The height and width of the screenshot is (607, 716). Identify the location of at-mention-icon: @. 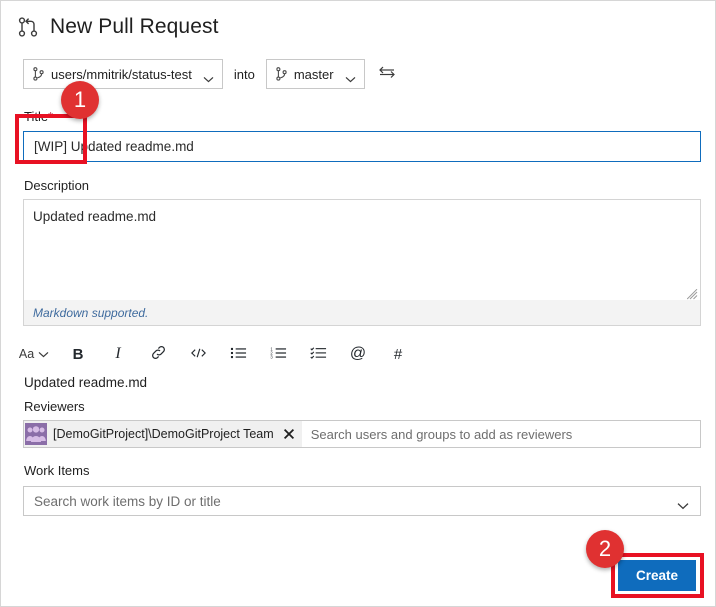
(358, 353).